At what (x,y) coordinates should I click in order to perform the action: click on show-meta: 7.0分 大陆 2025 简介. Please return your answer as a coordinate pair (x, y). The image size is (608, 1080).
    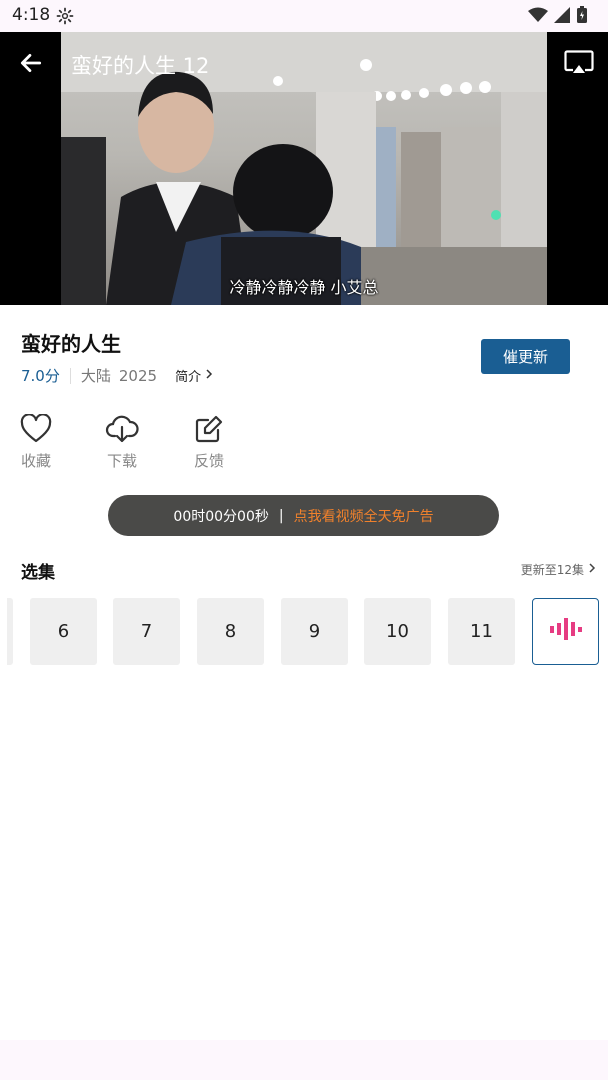
    Looking at the image, I should click on (117, 375).